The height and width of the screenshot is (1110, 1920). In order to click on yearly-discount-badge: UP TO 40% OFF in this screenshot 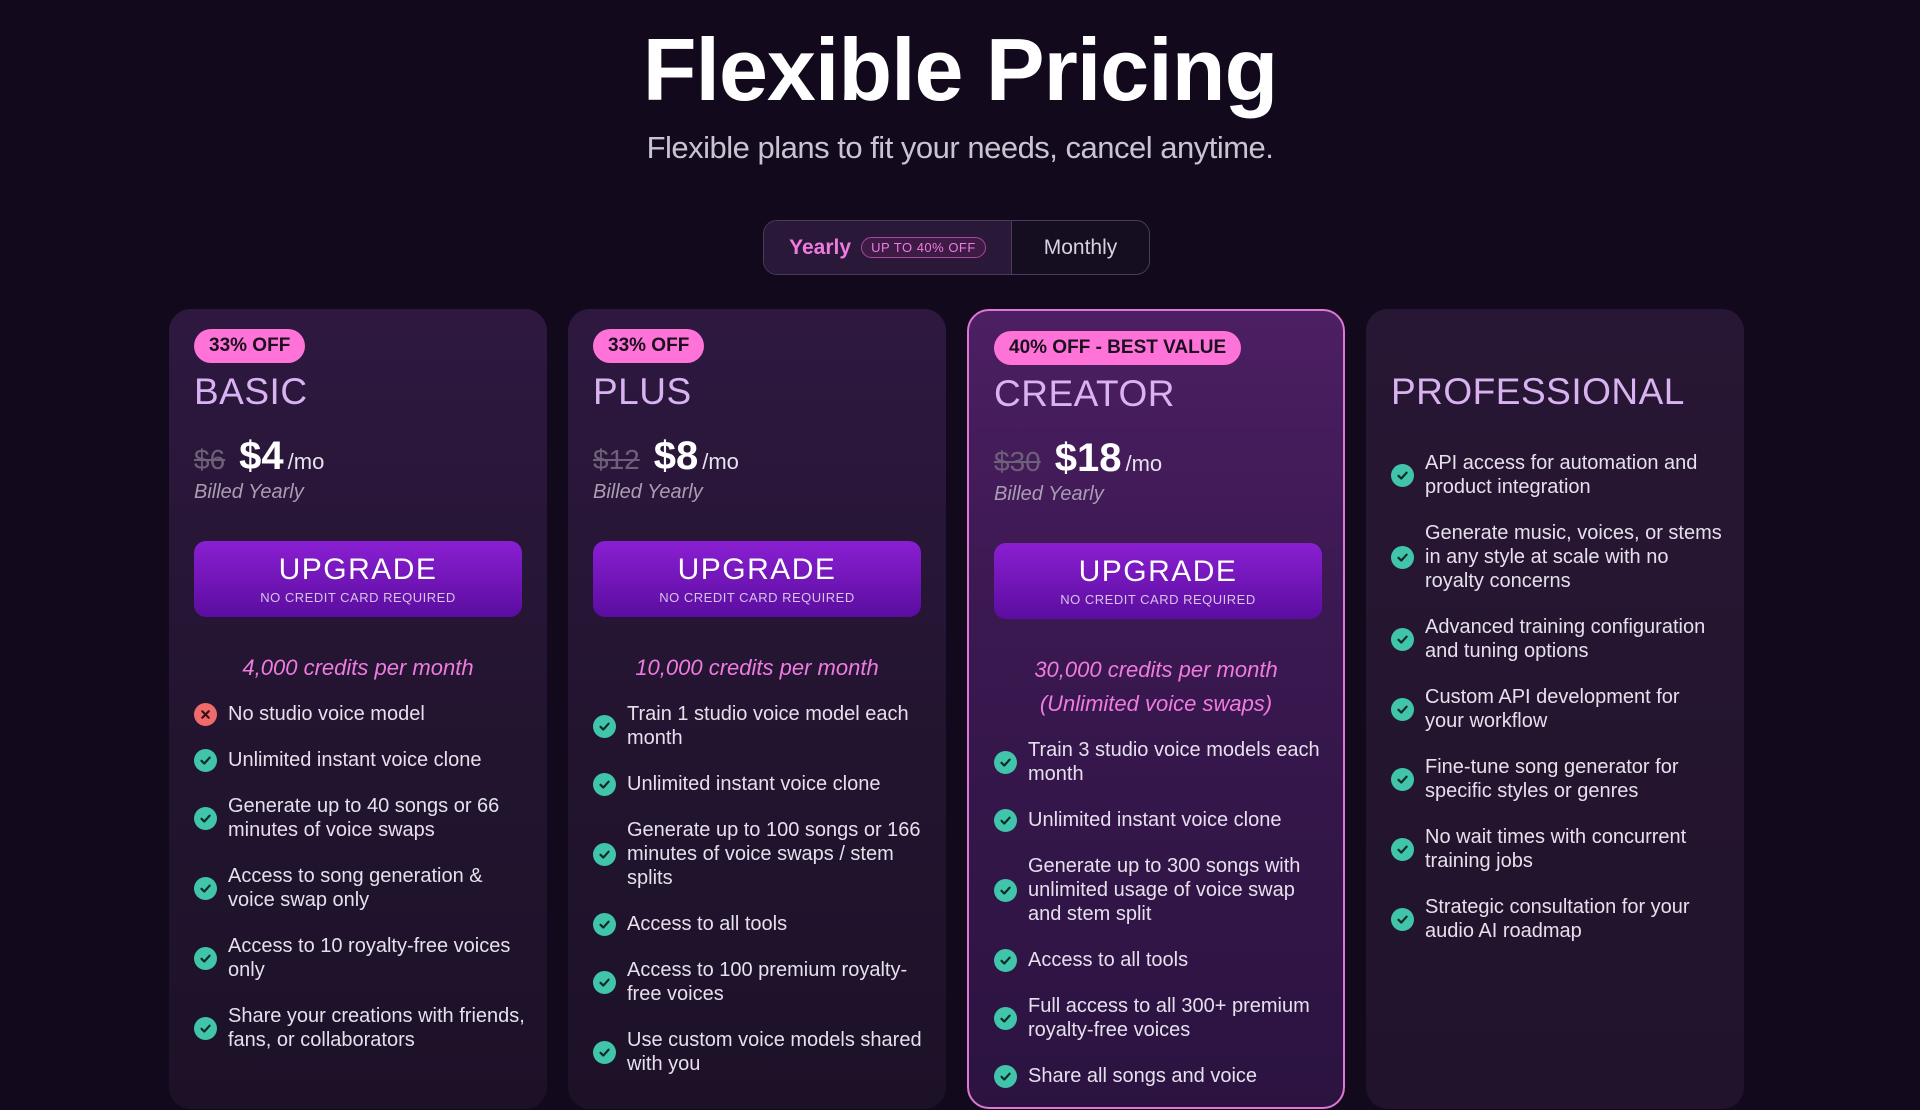, I will do `click(923, 247)`.